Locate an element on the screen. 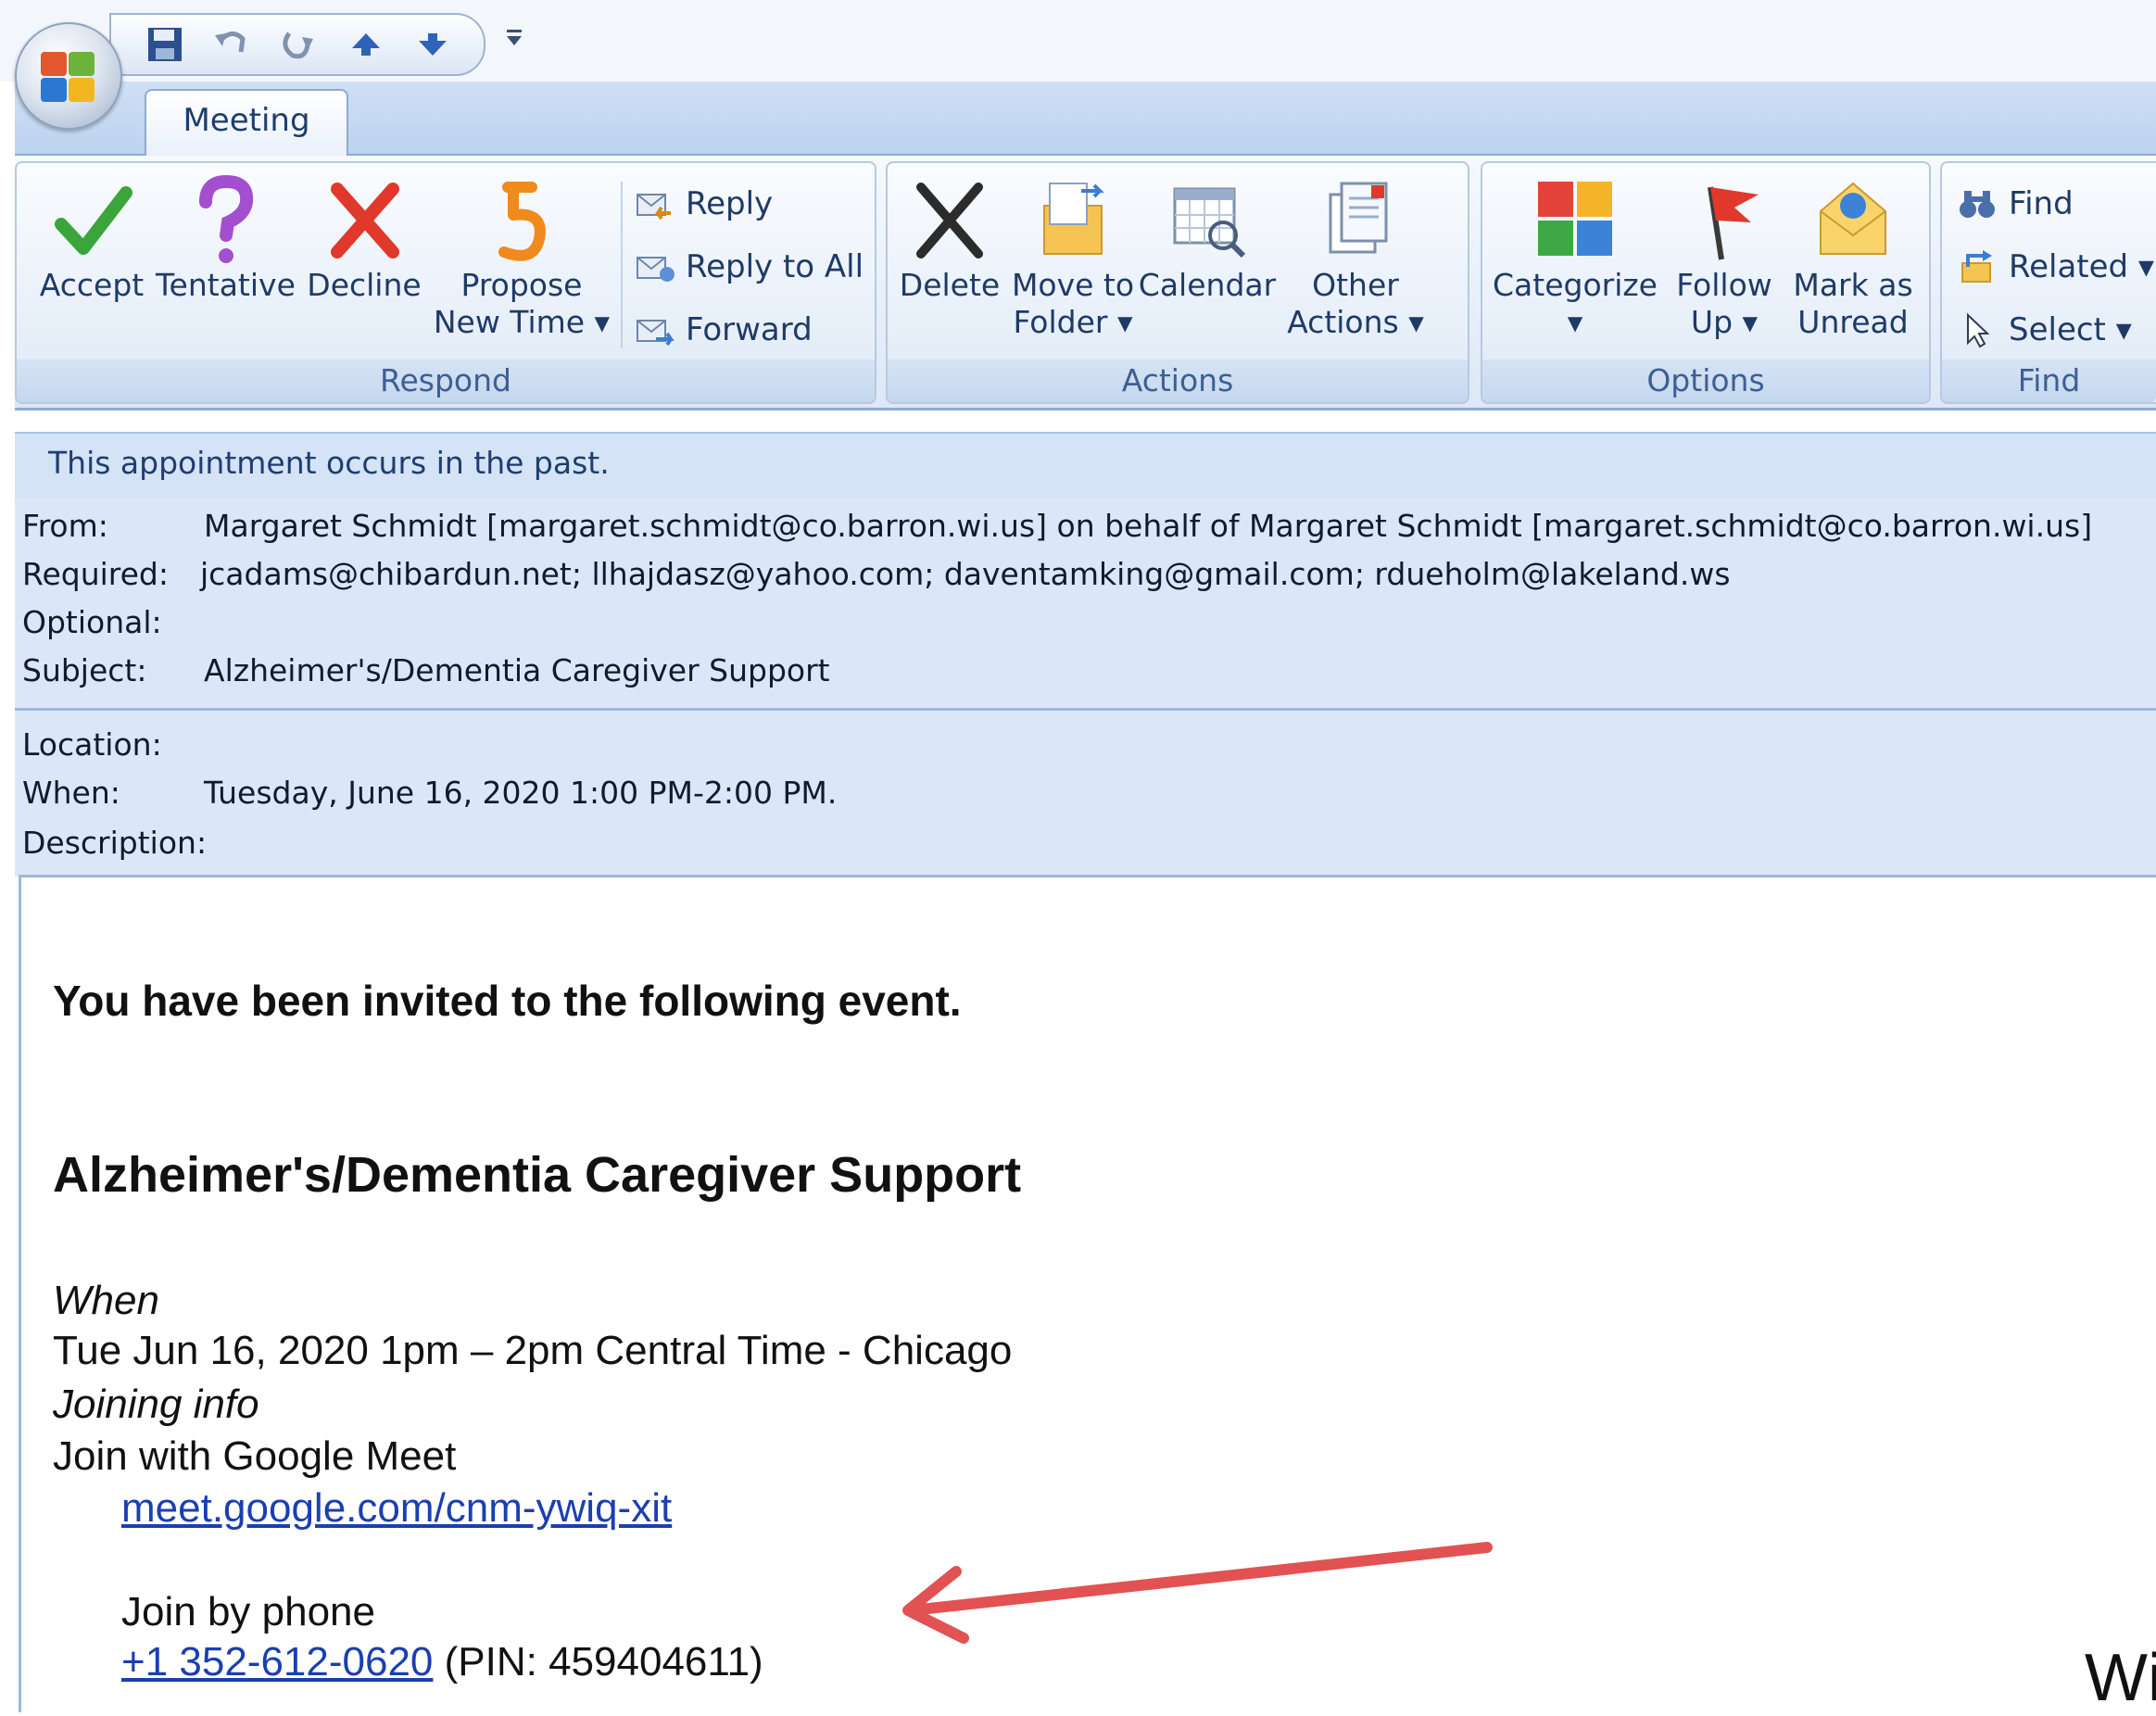  title-bar is located at coordinates (1078, 41).